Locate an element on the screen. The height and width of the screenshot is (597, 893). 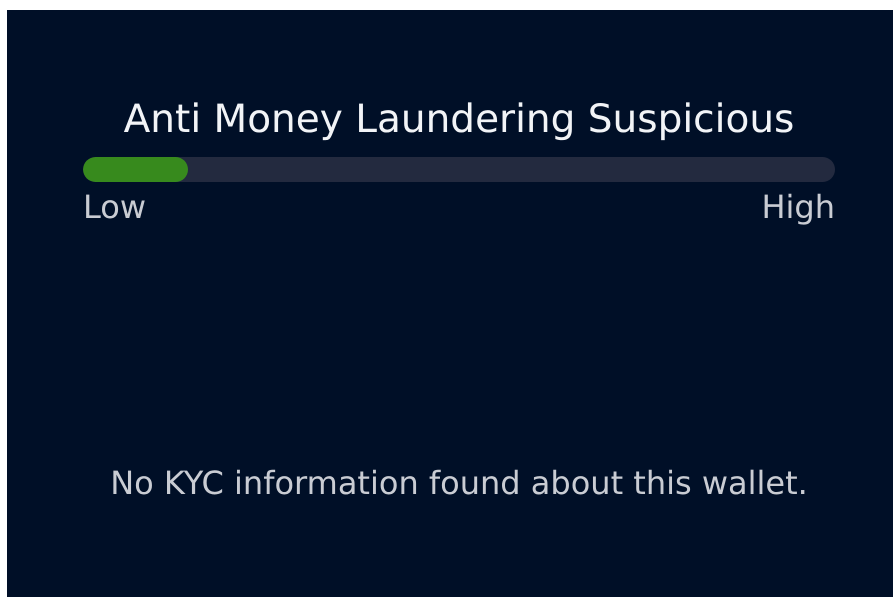
high-label: High is located at coordinates (798, 207).